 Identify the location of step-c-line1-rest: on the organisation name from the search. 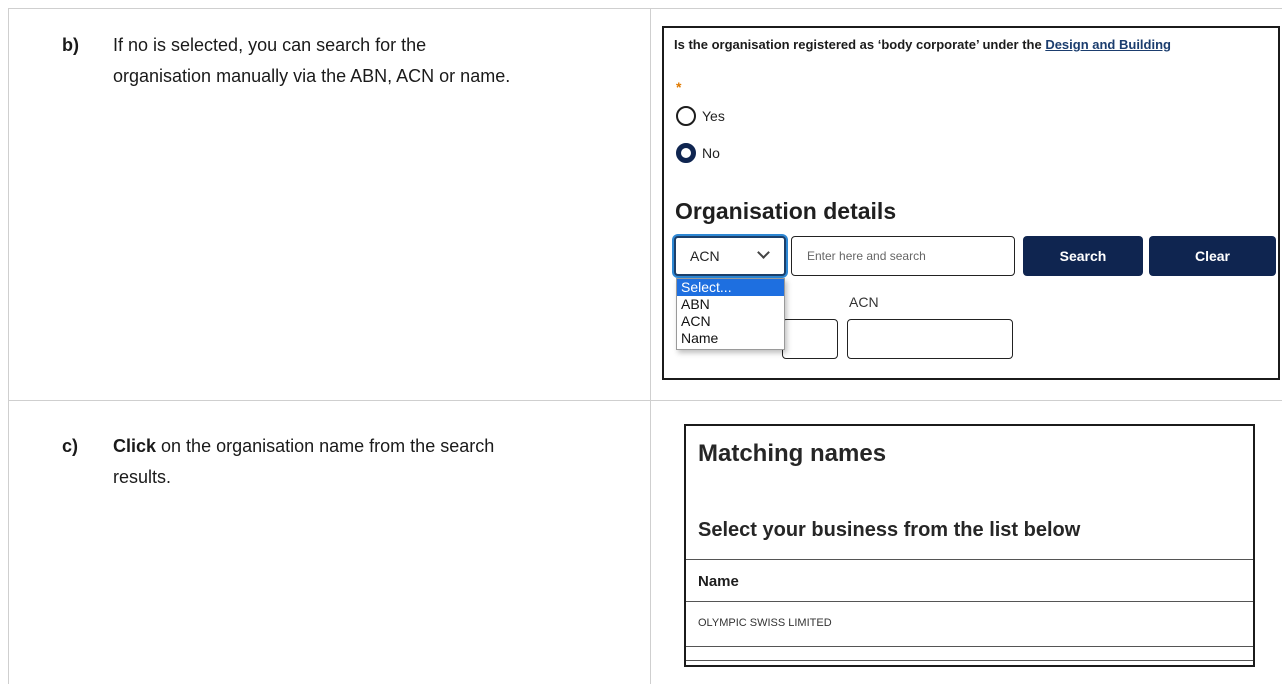
(325, 446).